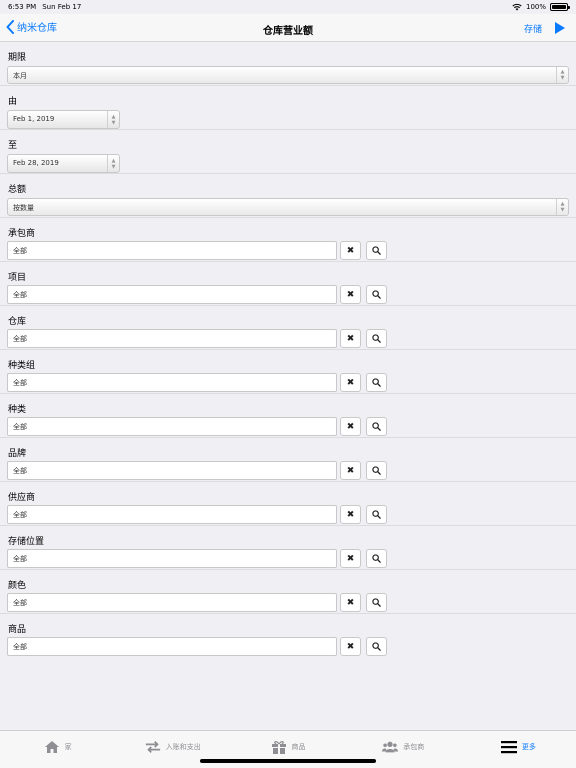 The height and width of the screenshot is (768, 576). I want to click on to-field: 至 Feb 28, 2019 ▲ ▼, so click(288, 152).